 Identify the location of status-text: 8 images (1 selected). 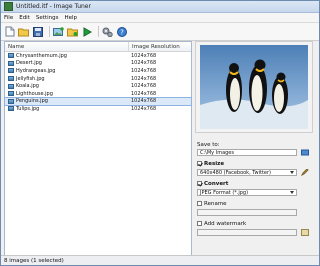
(34, 260).